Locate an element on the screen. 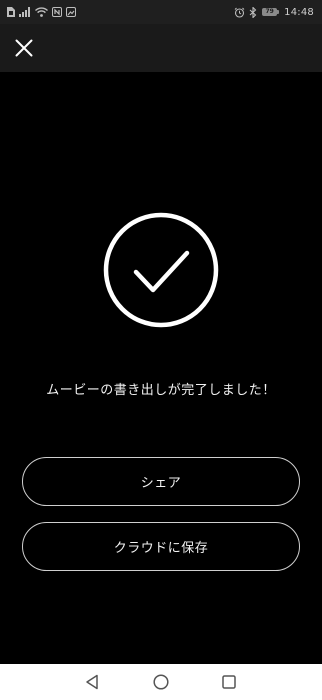 The height and width of the screenshot is (700, 322). close-icon is located at coordinates (24, 48).